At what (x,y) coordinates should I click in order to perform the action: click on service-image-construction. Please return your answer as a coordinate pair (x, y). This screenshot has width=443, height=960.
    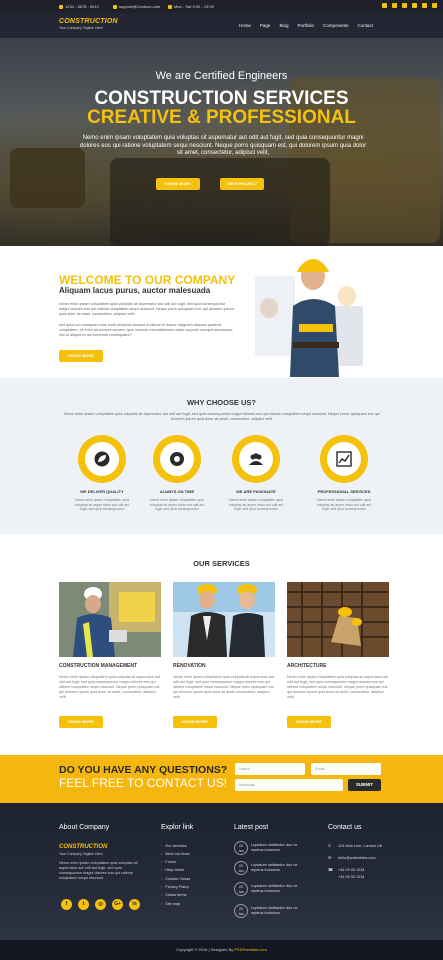
    Looking at the image, I should click on (110, 619).